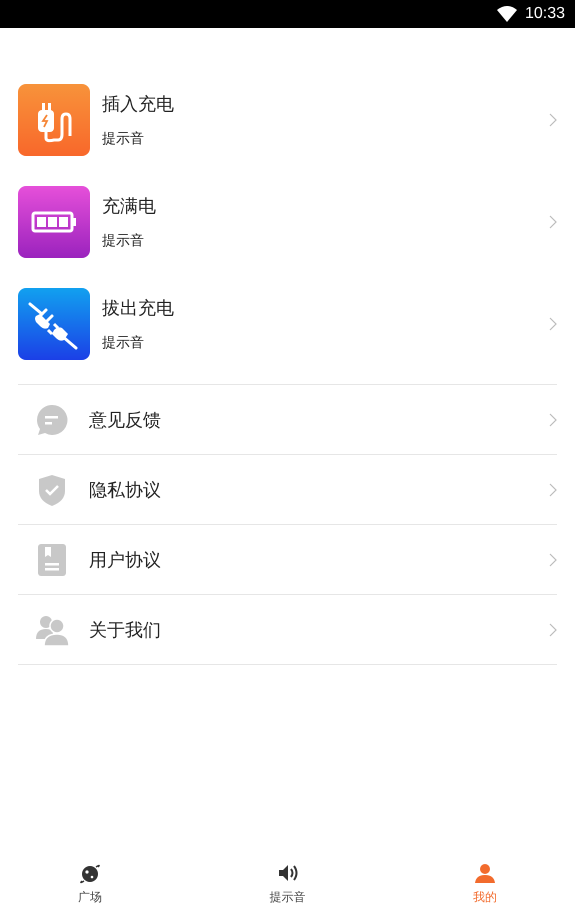 This screenshot has width=575, height=921. What do you see at coordinates (125, 490) in the screenshot?
I see `menu-label: 隐私协议` at bounding box center [125, 490].